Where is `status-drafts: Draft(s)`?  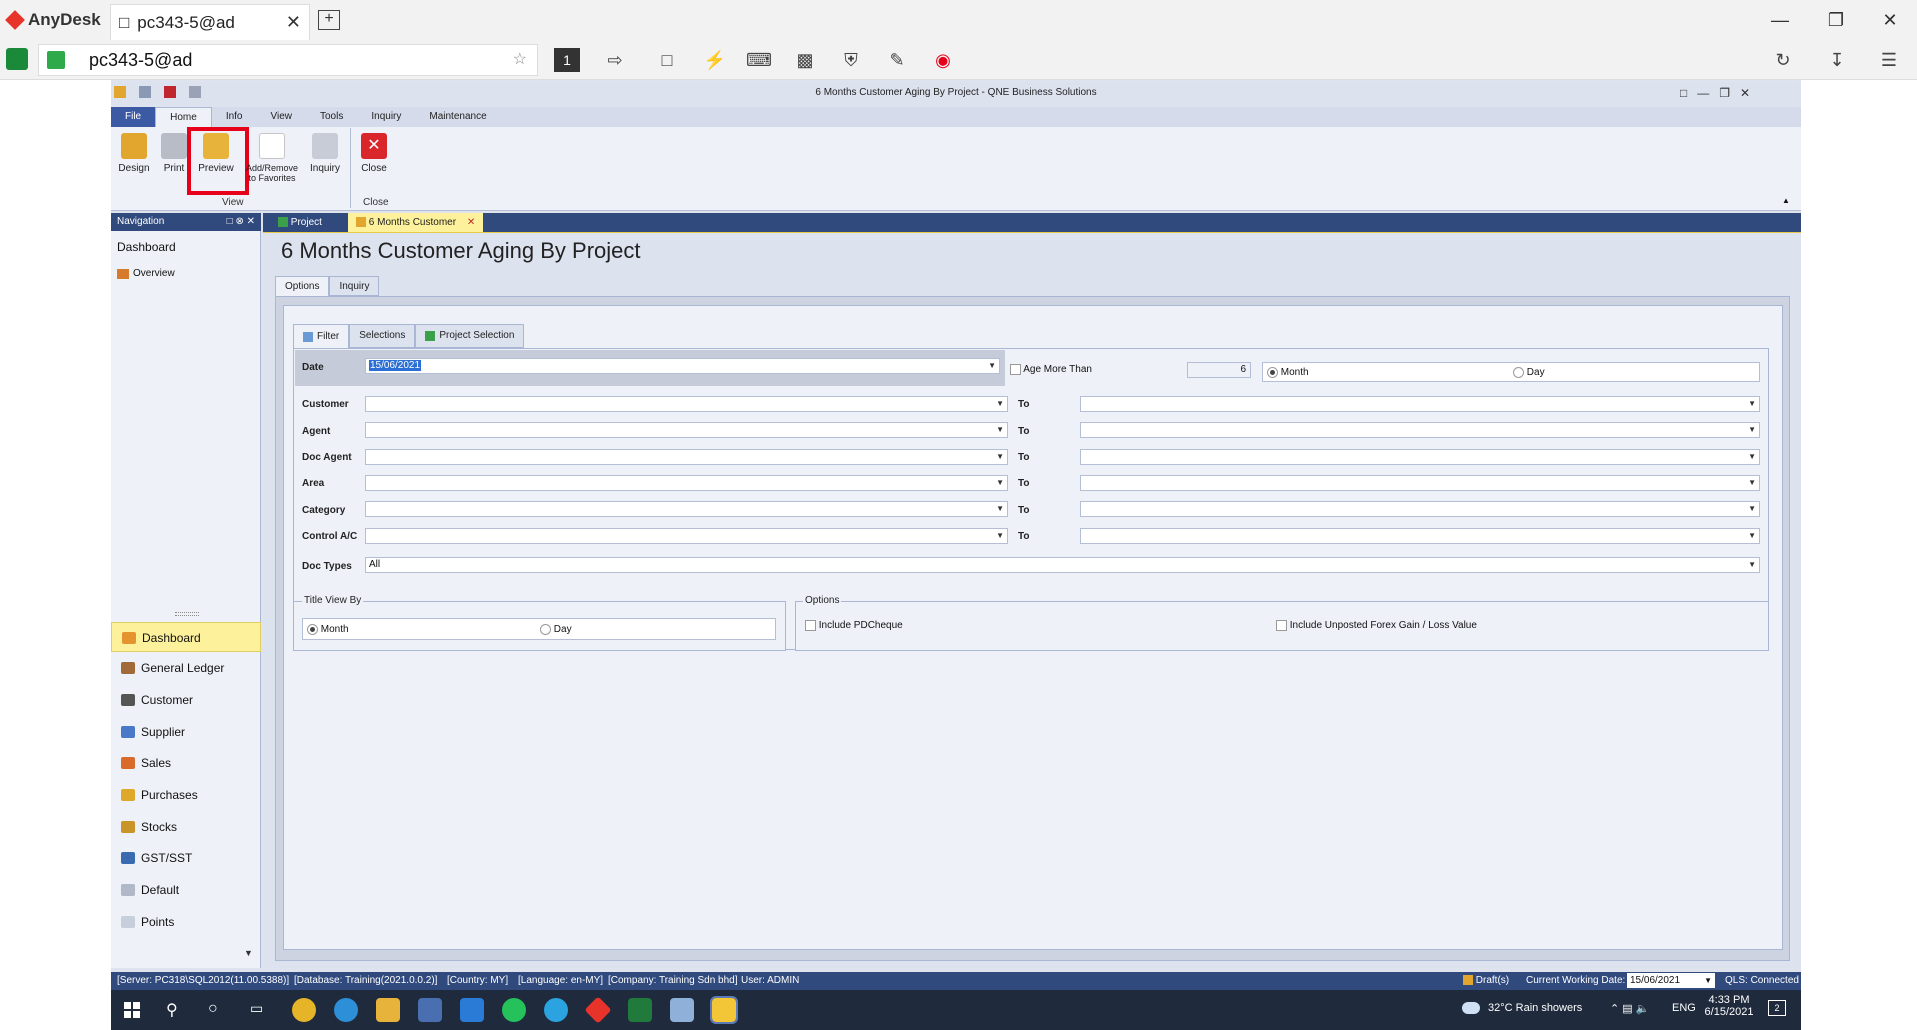
status-drafts: Draft(s) is located at coordinates (1486, 981).